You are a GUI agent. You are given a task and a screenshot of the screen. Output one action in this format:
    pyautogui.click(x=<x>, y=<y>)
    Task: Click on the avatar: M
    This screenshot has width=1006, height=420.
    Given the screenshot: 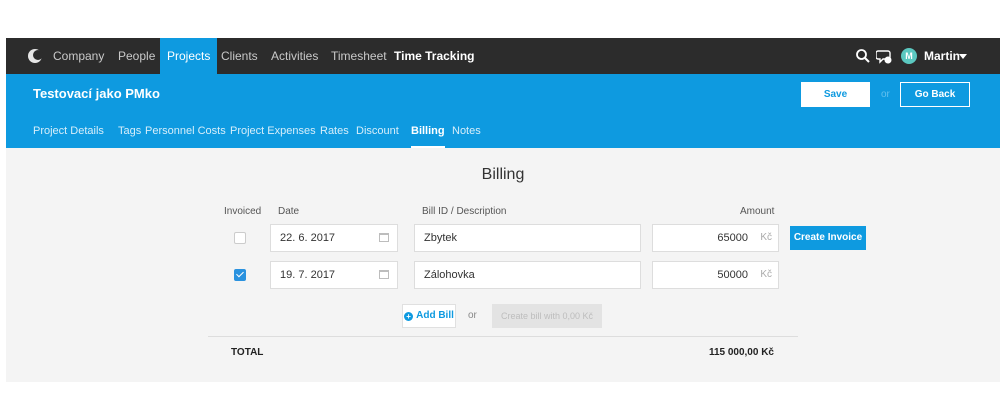 What is the action you would take?
    pyautogui.click(x=909, y=56)
    